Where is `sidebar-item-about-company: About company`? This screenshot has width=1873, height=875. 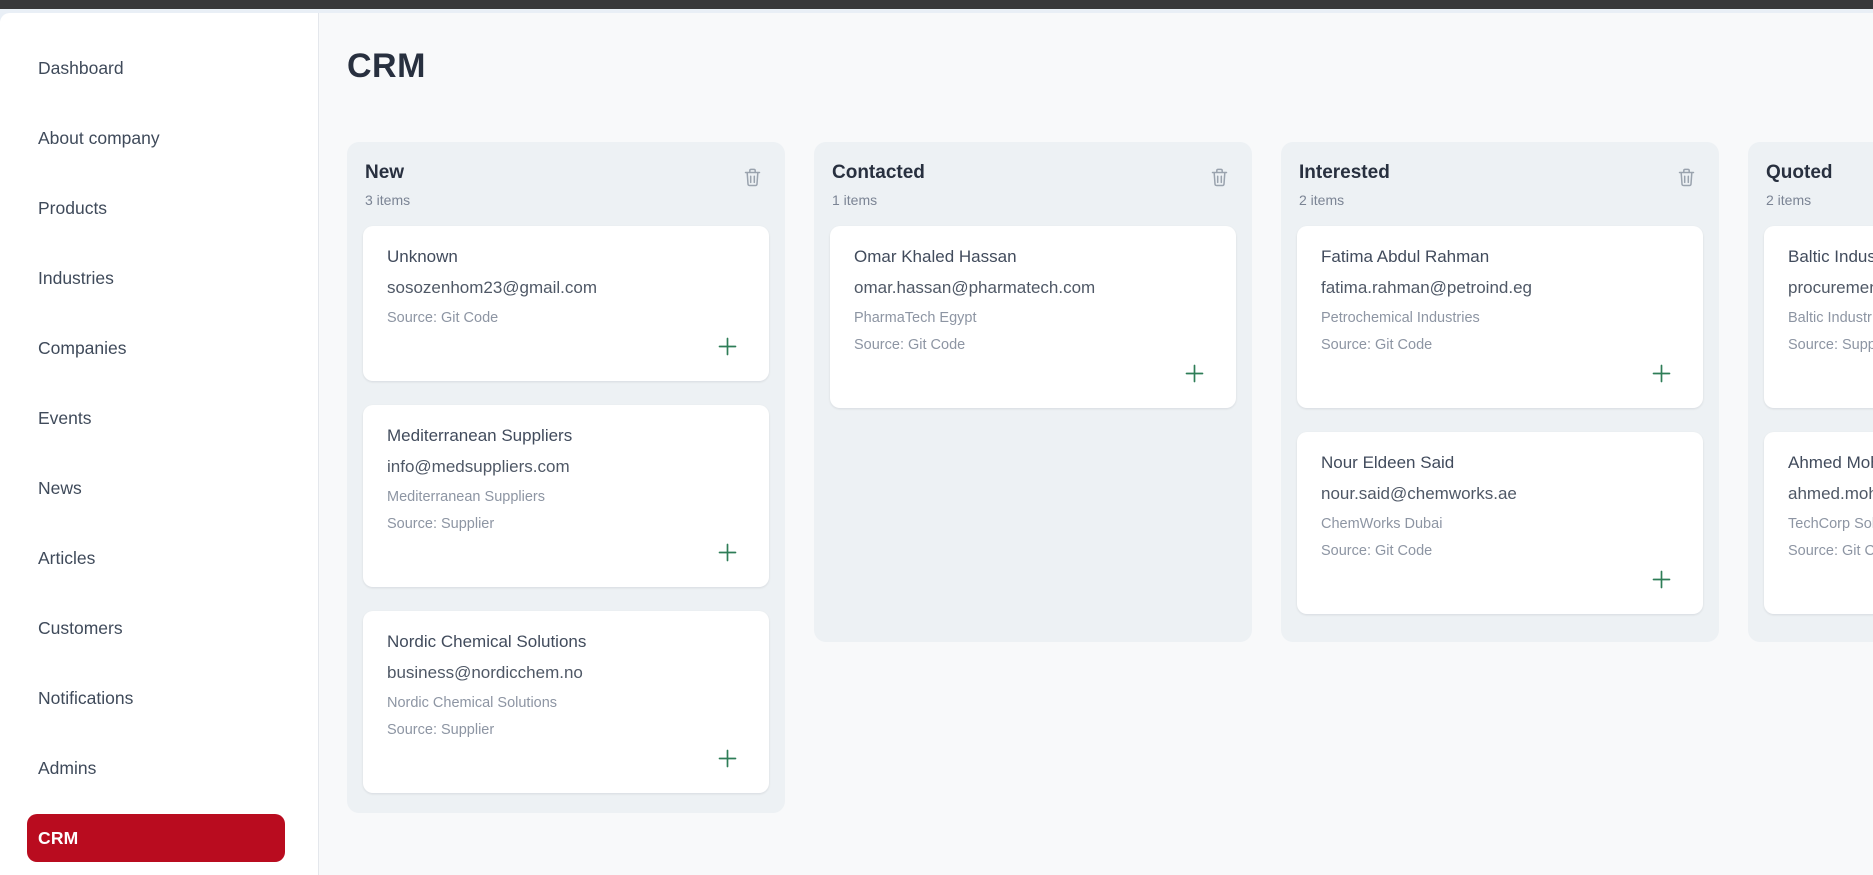 sidebar-item-about-company: About company is located at coordinates (159, 138).